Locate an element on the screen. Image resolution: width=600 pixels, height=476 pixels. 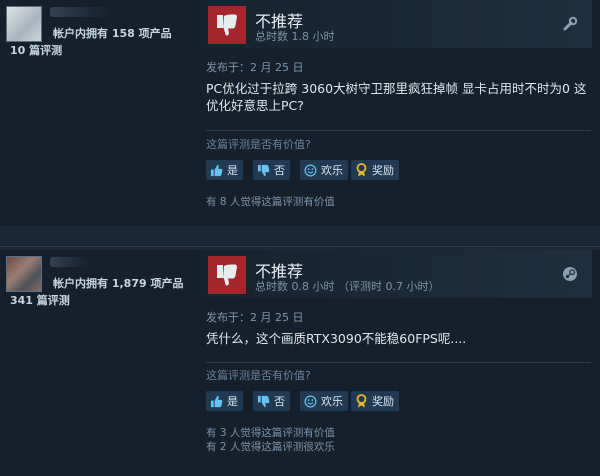
products-owned: 帐户内拥有 158 项产品 is located at coordinates (112, 33).